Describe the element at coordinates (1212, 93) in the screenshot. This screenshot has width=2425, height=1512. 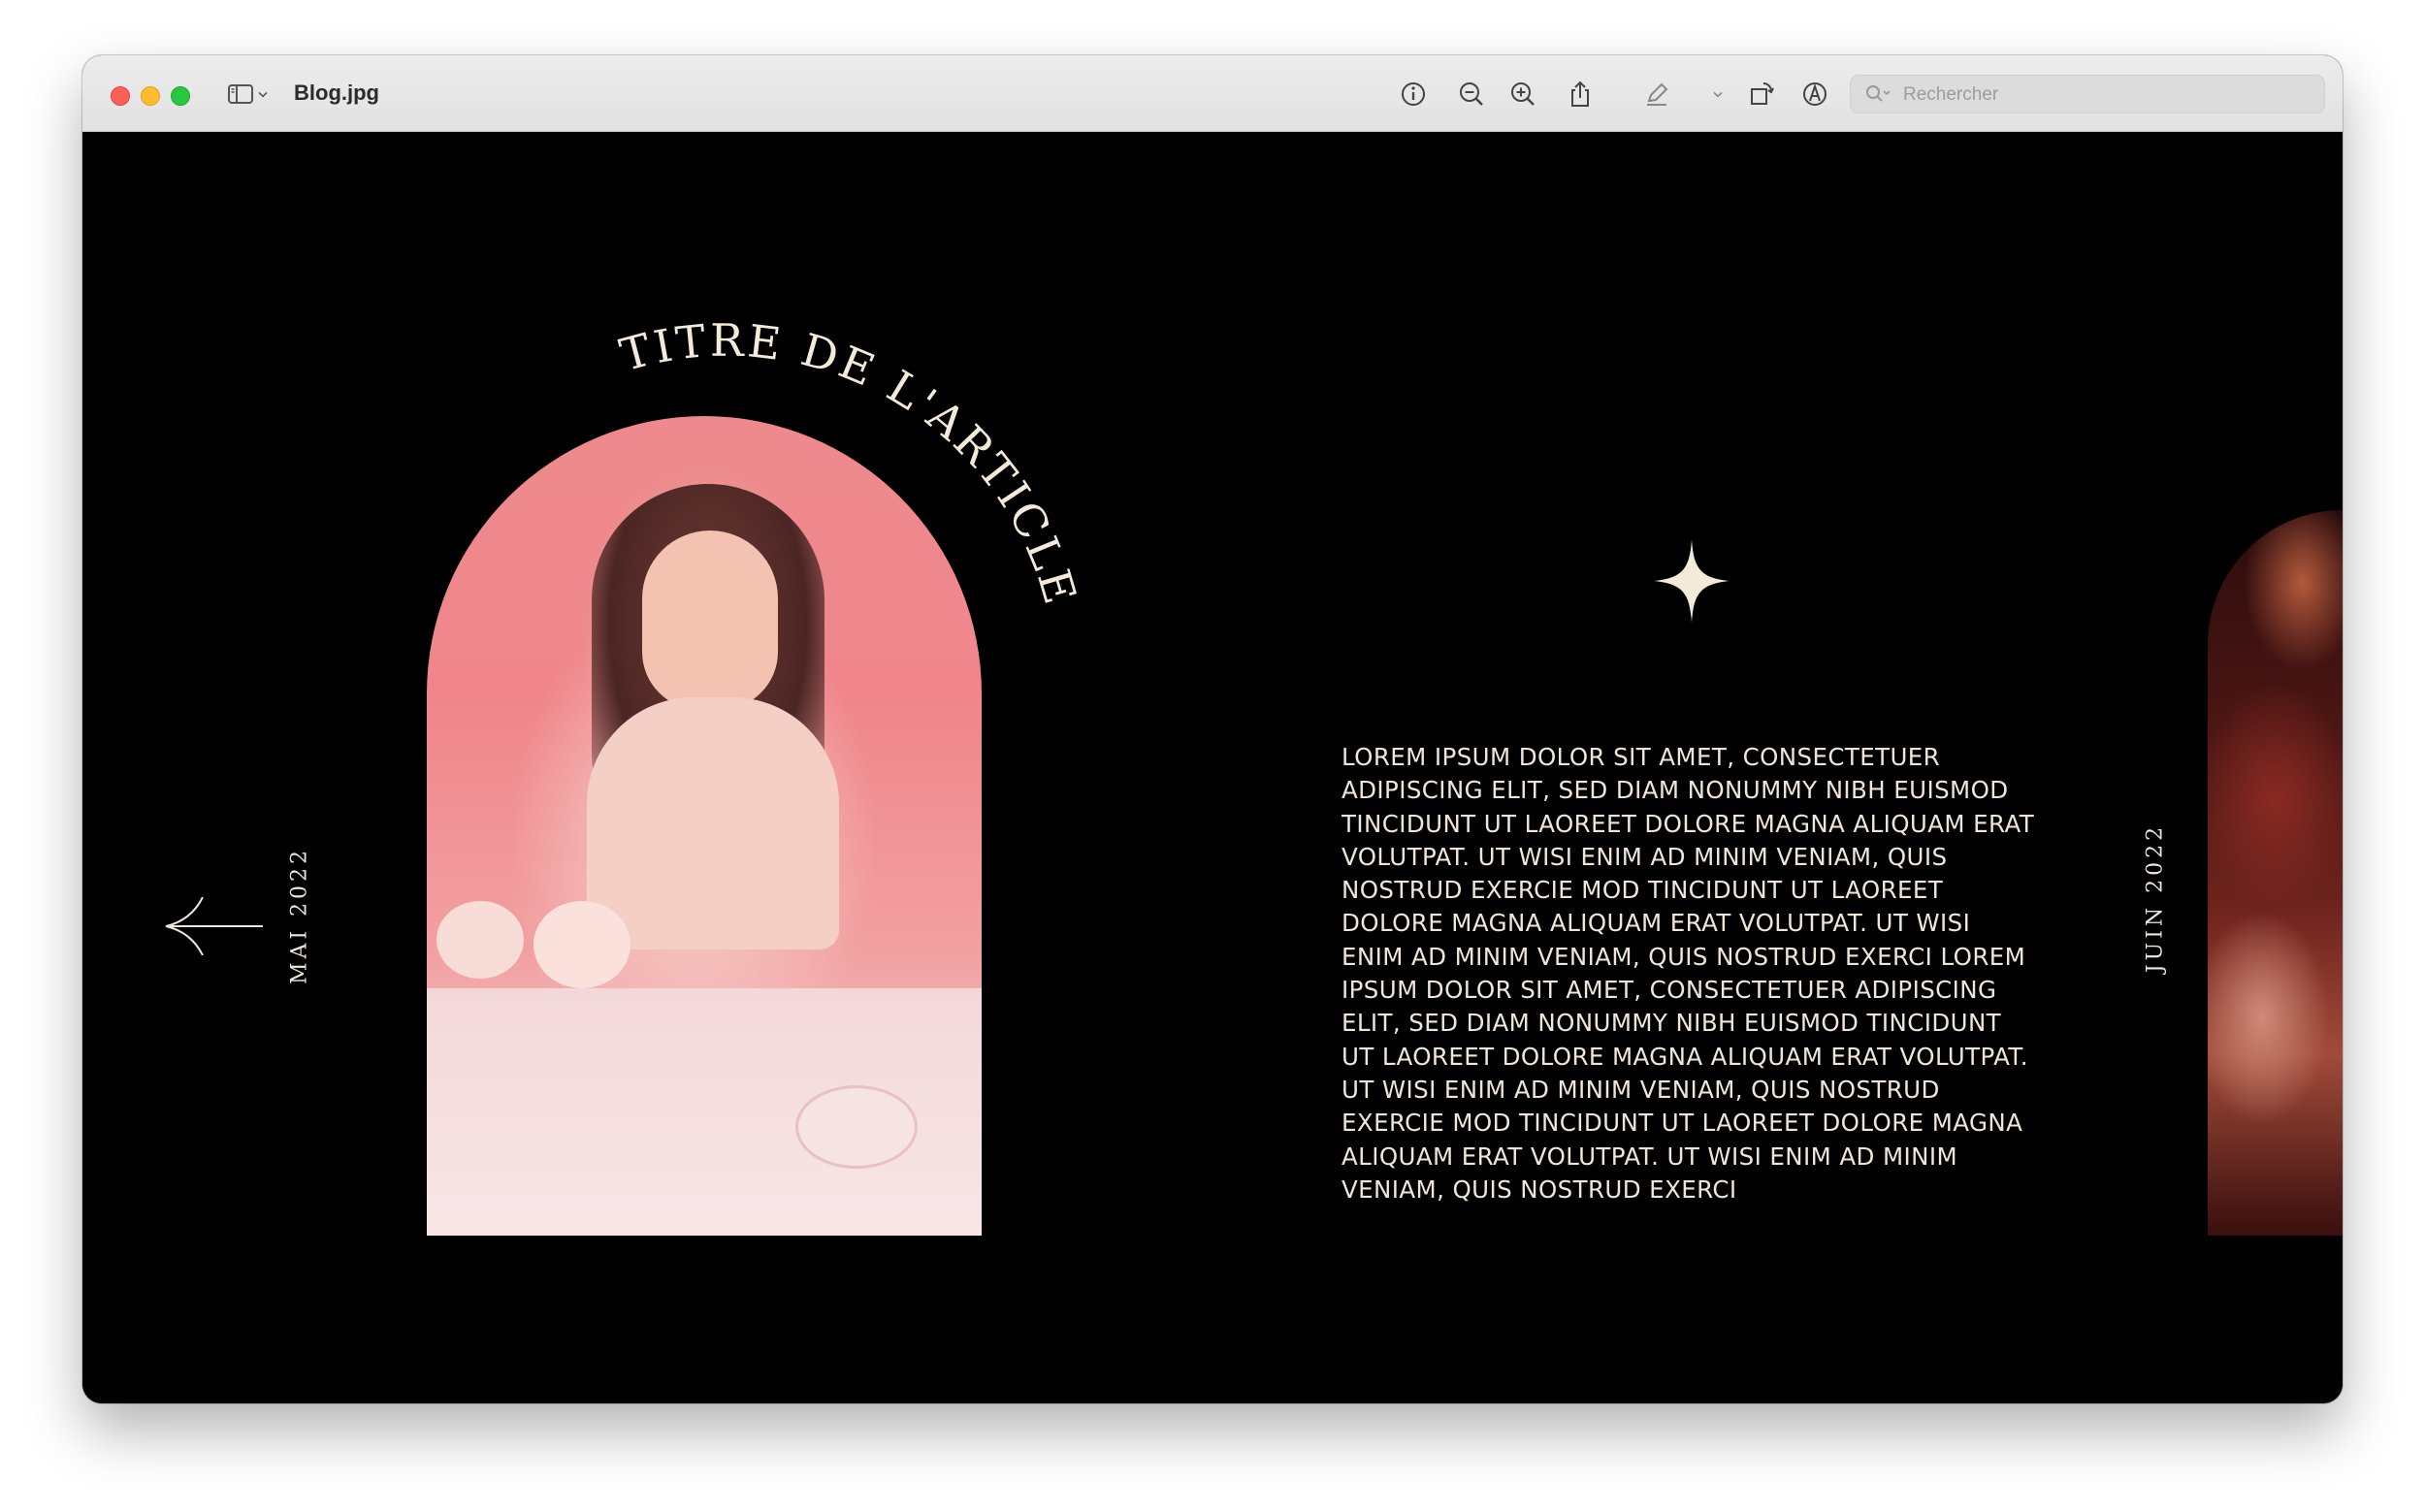
I see `titlebar: Blog.jpg` at that location.